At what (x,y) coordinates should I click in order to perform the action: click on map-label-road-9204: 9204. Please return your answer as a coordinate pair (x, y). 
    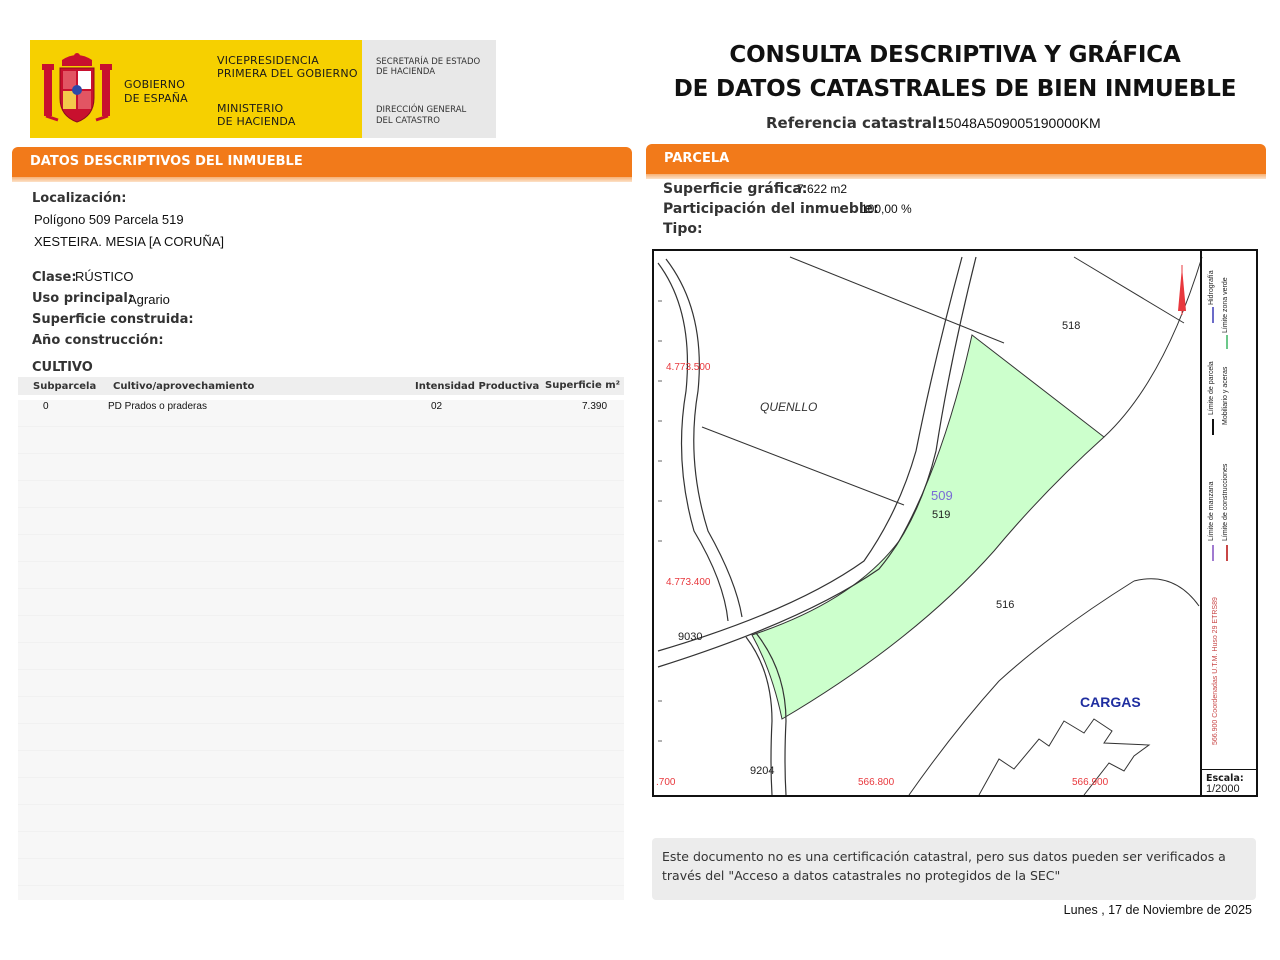
    Looking at the image, I should click on (762, 771).